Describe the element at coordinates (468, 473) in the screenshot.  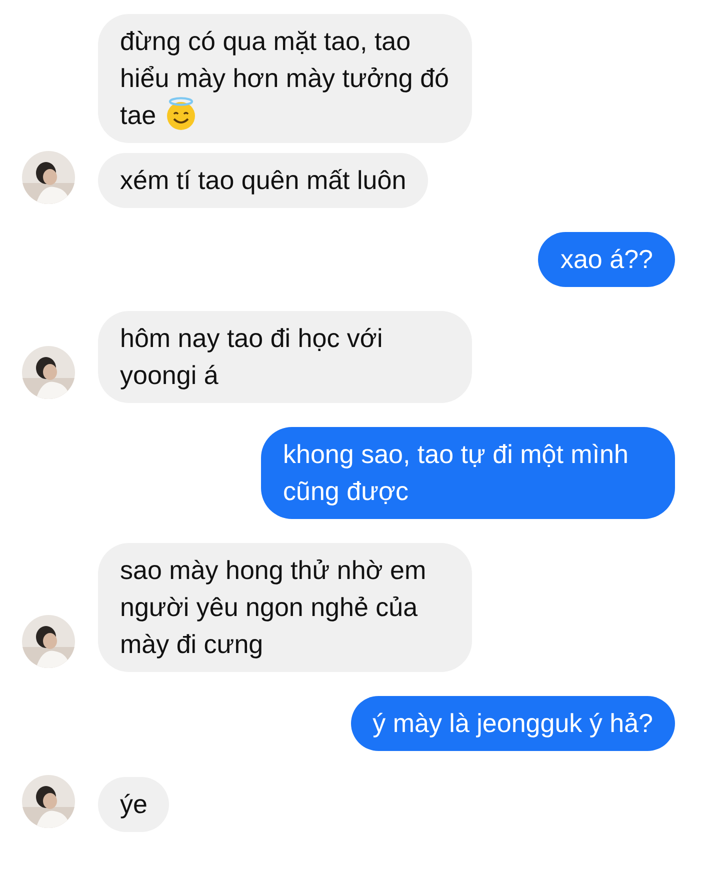
I see `message-bubble: khong sao, tao tự đi một mình cũng được` at that location.